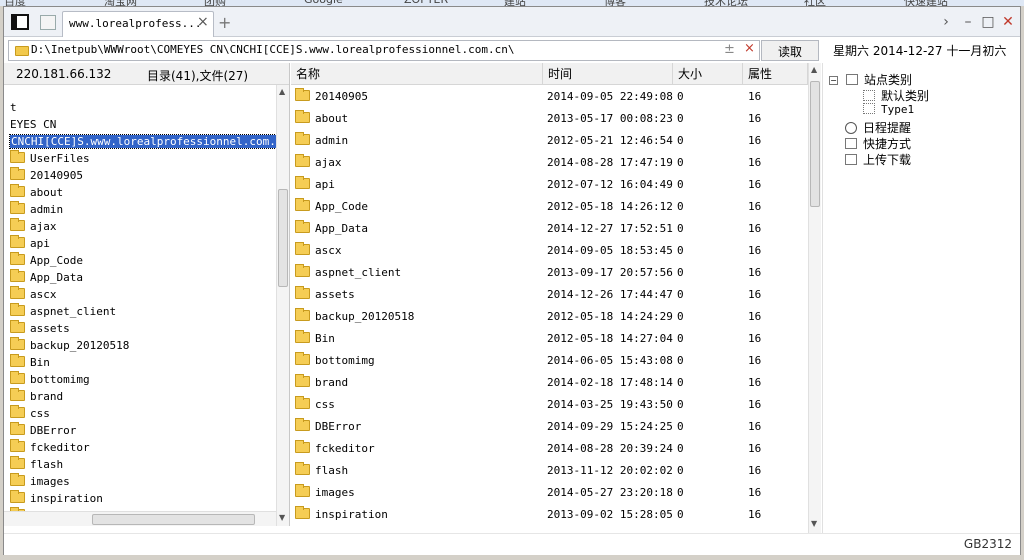  Describe the element at coordinates (1008, 22) in the screenshot. I see `close-button: ✕` at that location.